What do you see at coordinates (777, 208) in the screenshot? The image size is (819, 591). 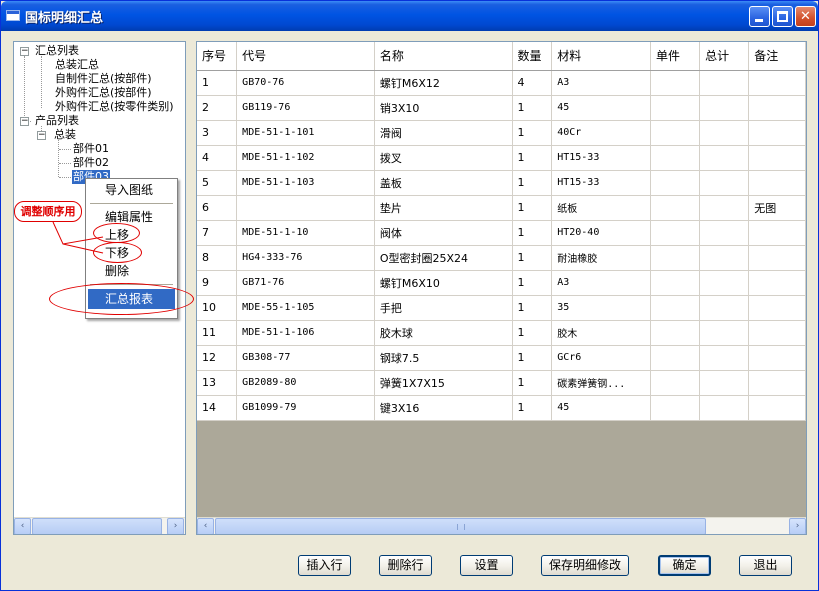 I see `table-cell: 无图` at bounding box center [777, 208].